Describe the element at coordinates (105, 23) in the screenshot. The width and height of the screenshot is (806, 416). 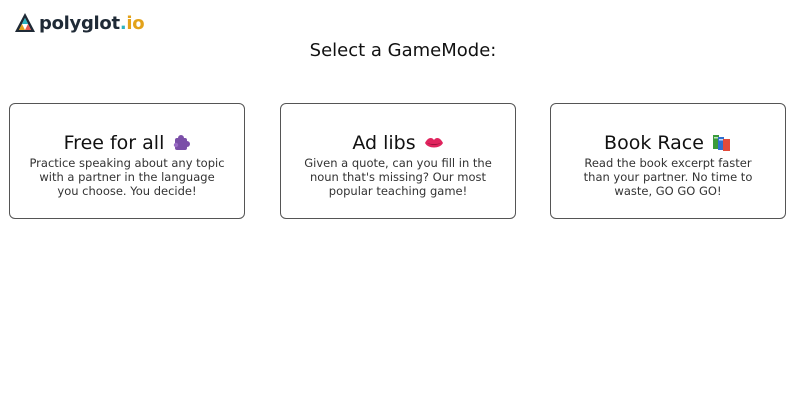
I see `logo-text-o: o` at that location.